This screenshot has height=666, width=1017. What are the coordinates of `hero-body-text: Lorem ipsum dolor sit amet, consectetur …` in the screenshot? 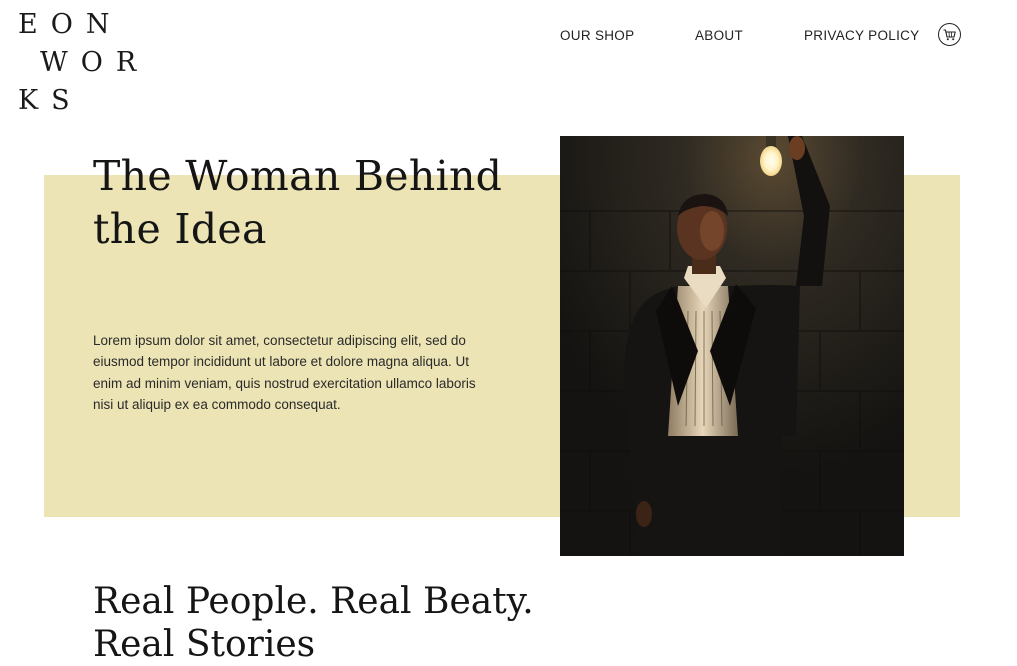 It's located at (285, 372).